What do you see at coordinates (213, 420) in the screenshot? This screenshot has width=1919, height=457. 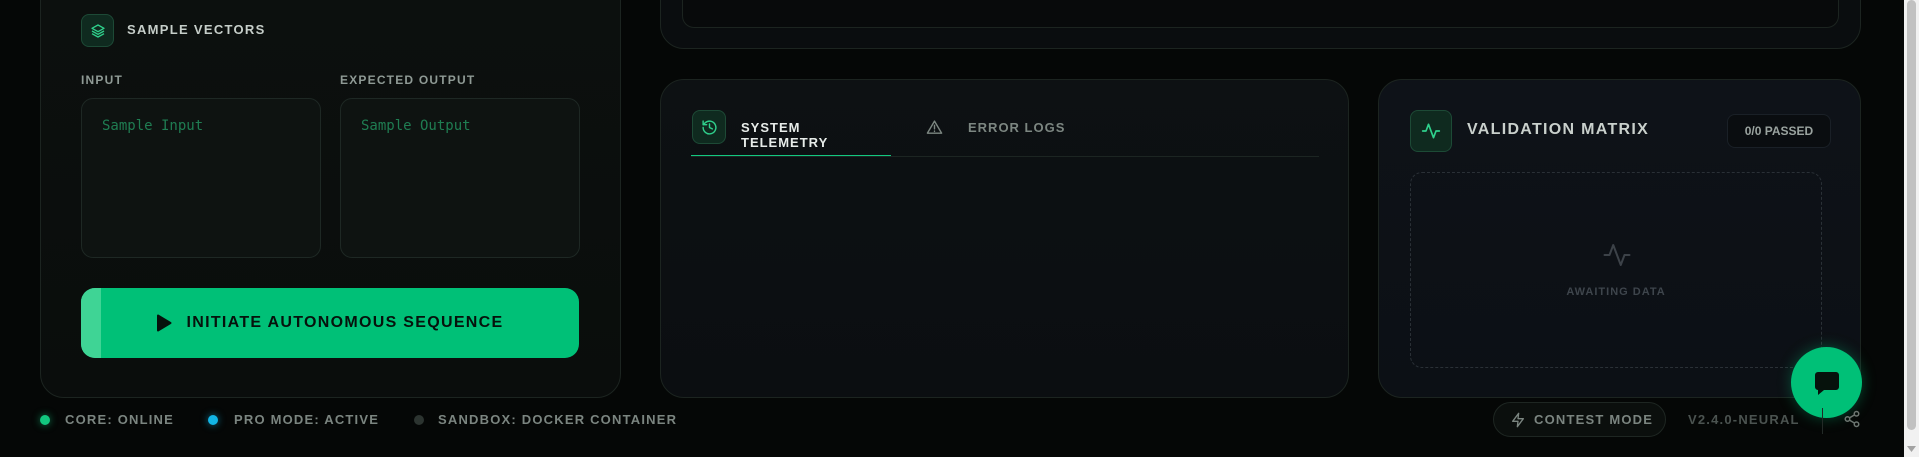 I see `pro-mode-dot` at bounding box center [213, 420].